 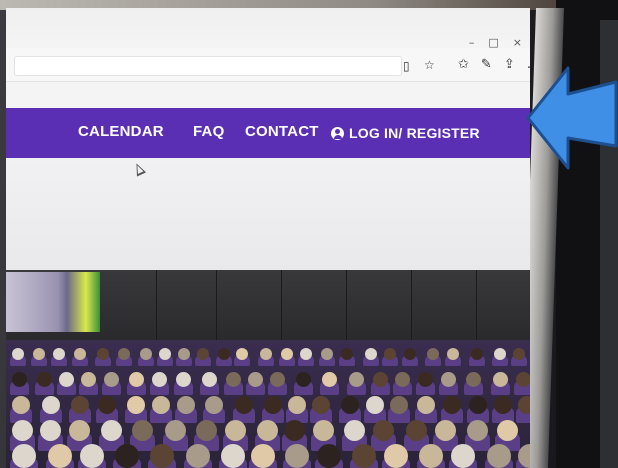 What do you see at coordinates (53, 302) in the screenshot?
I see `stage-screen` at bounding box center [53, 302].